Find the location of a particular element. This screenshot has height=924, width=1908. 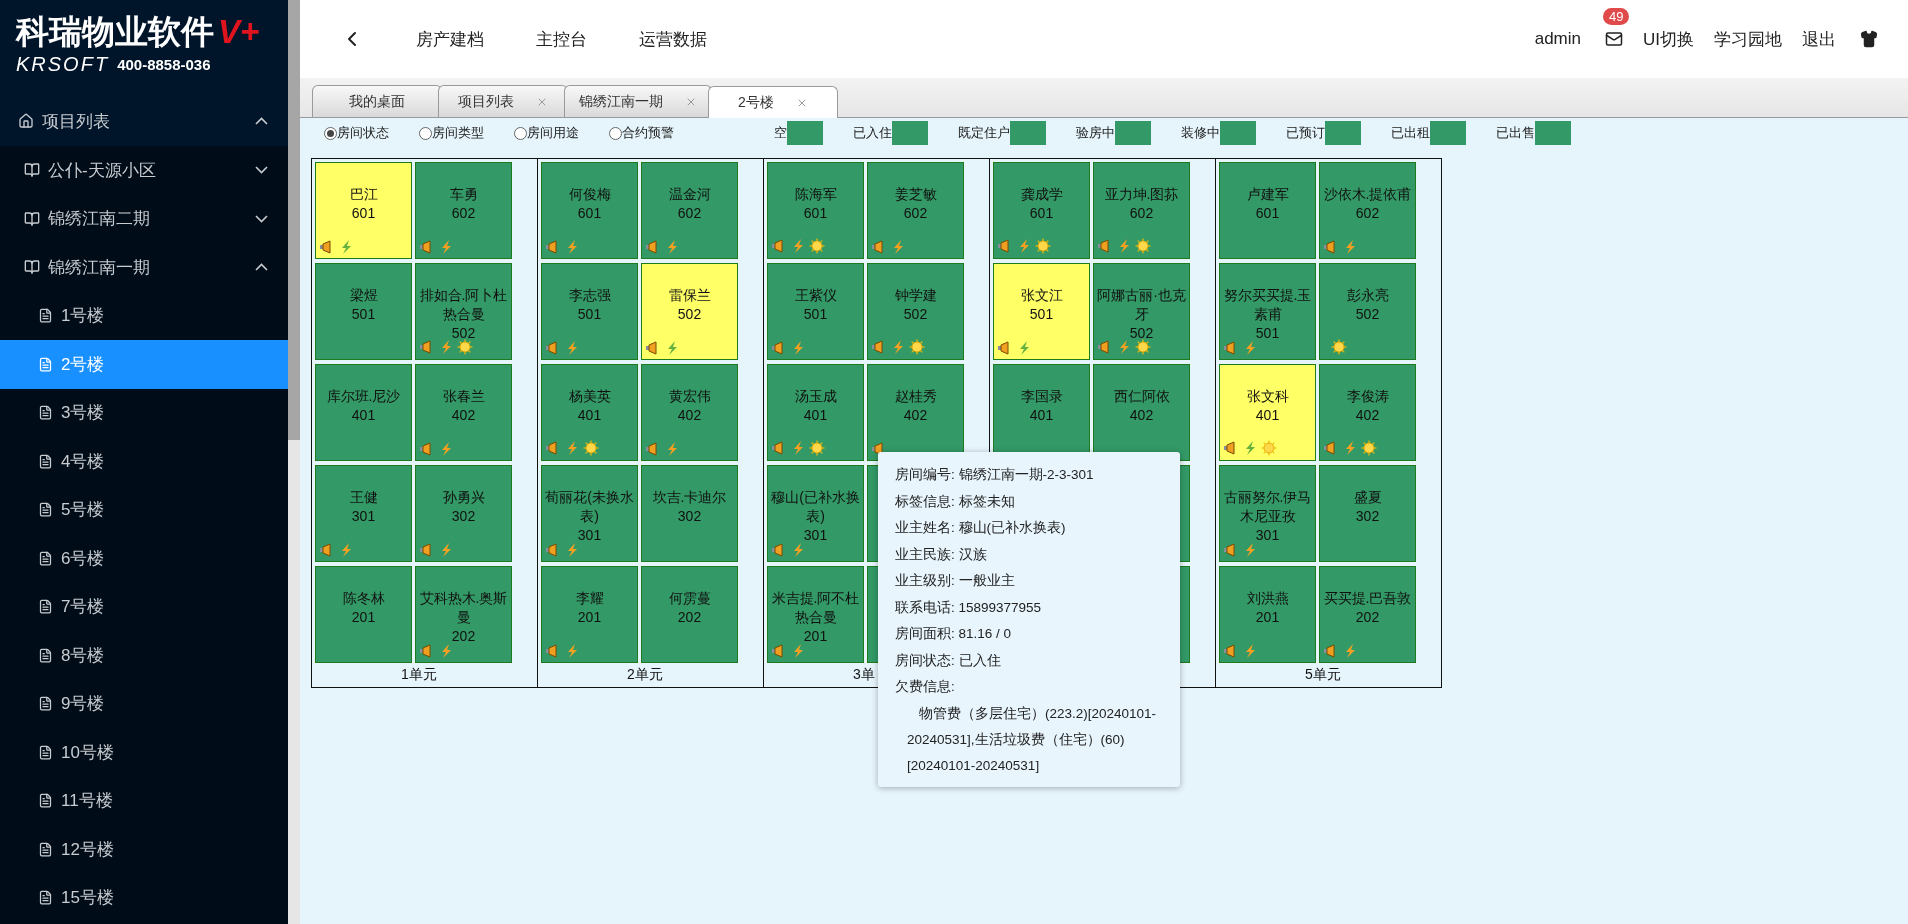

room-tile: 西仁阿依 402 is located at coordinates (1141, 412).